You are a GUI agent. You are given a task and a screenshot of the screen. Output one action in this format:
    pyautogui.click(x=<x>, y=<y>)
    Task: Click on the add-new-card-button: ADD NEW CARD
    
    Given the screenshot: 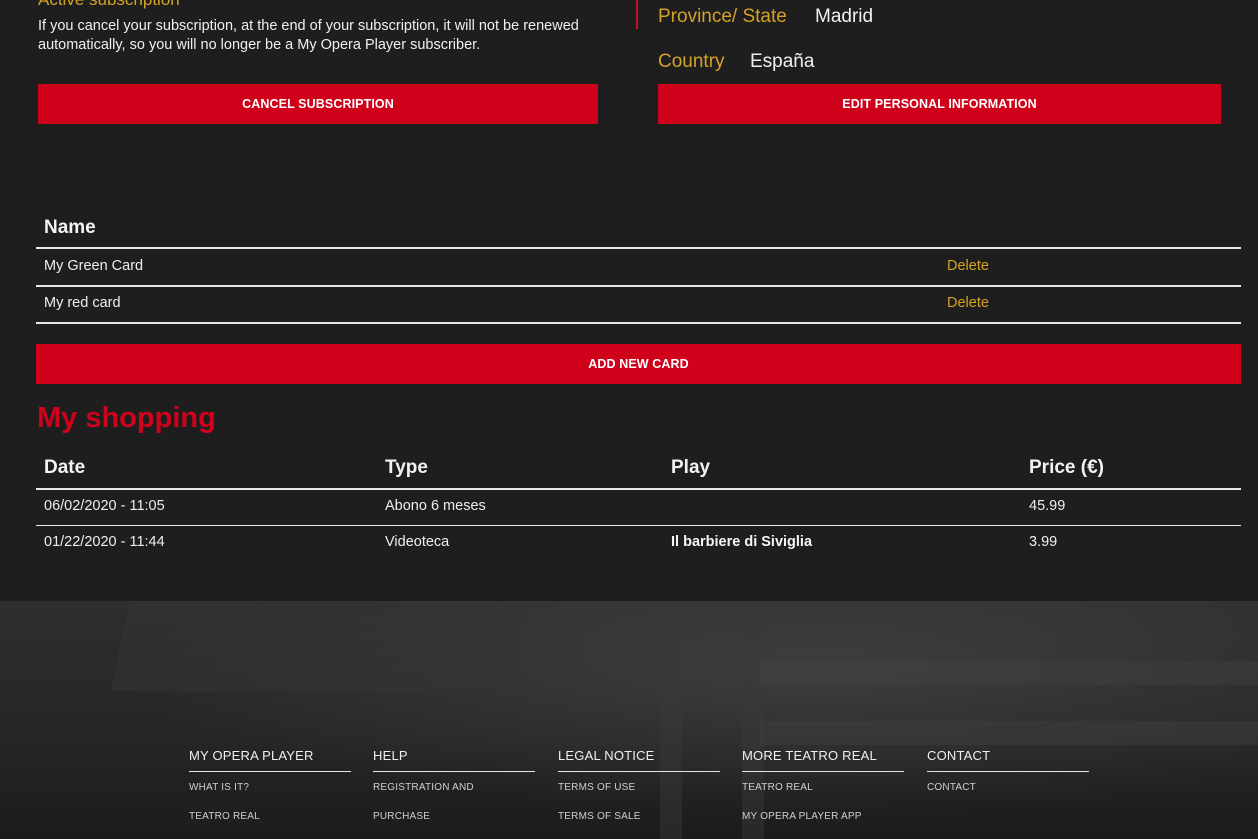 What is the action you would take?
    pyautogui.click(x=638, y=364)
    